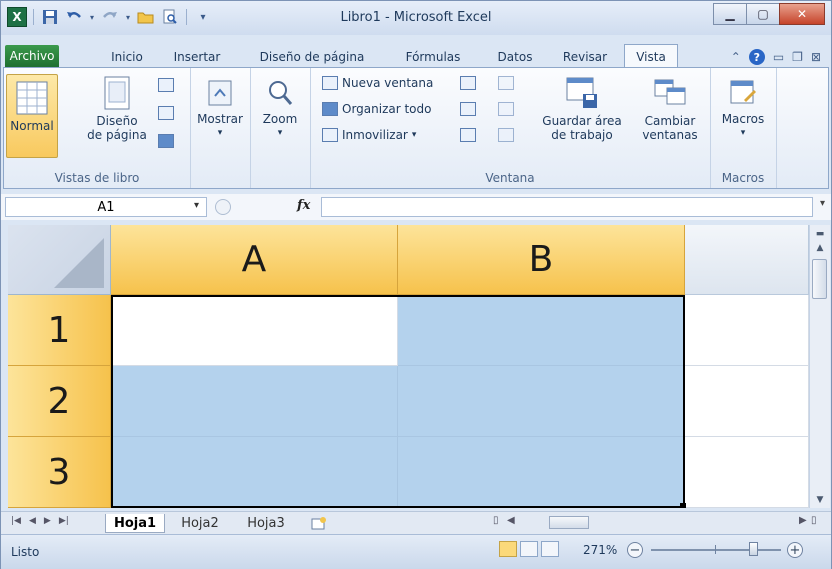 The image size is (832, 569). Describe the element at coordinates (117, 93) in the screenshot. I see `page-layout-icon` at that location.